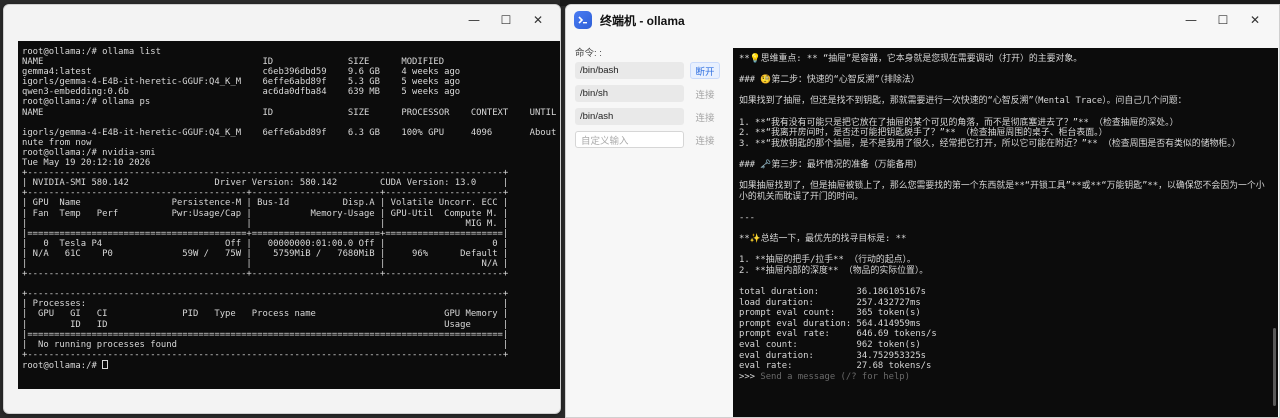 Image resolution: width=1280 pixels, height=418 pixels. Describe the element at coordinates (265, 304) in the screenshot. I see `terminal-line: | Processes: |` at that location.